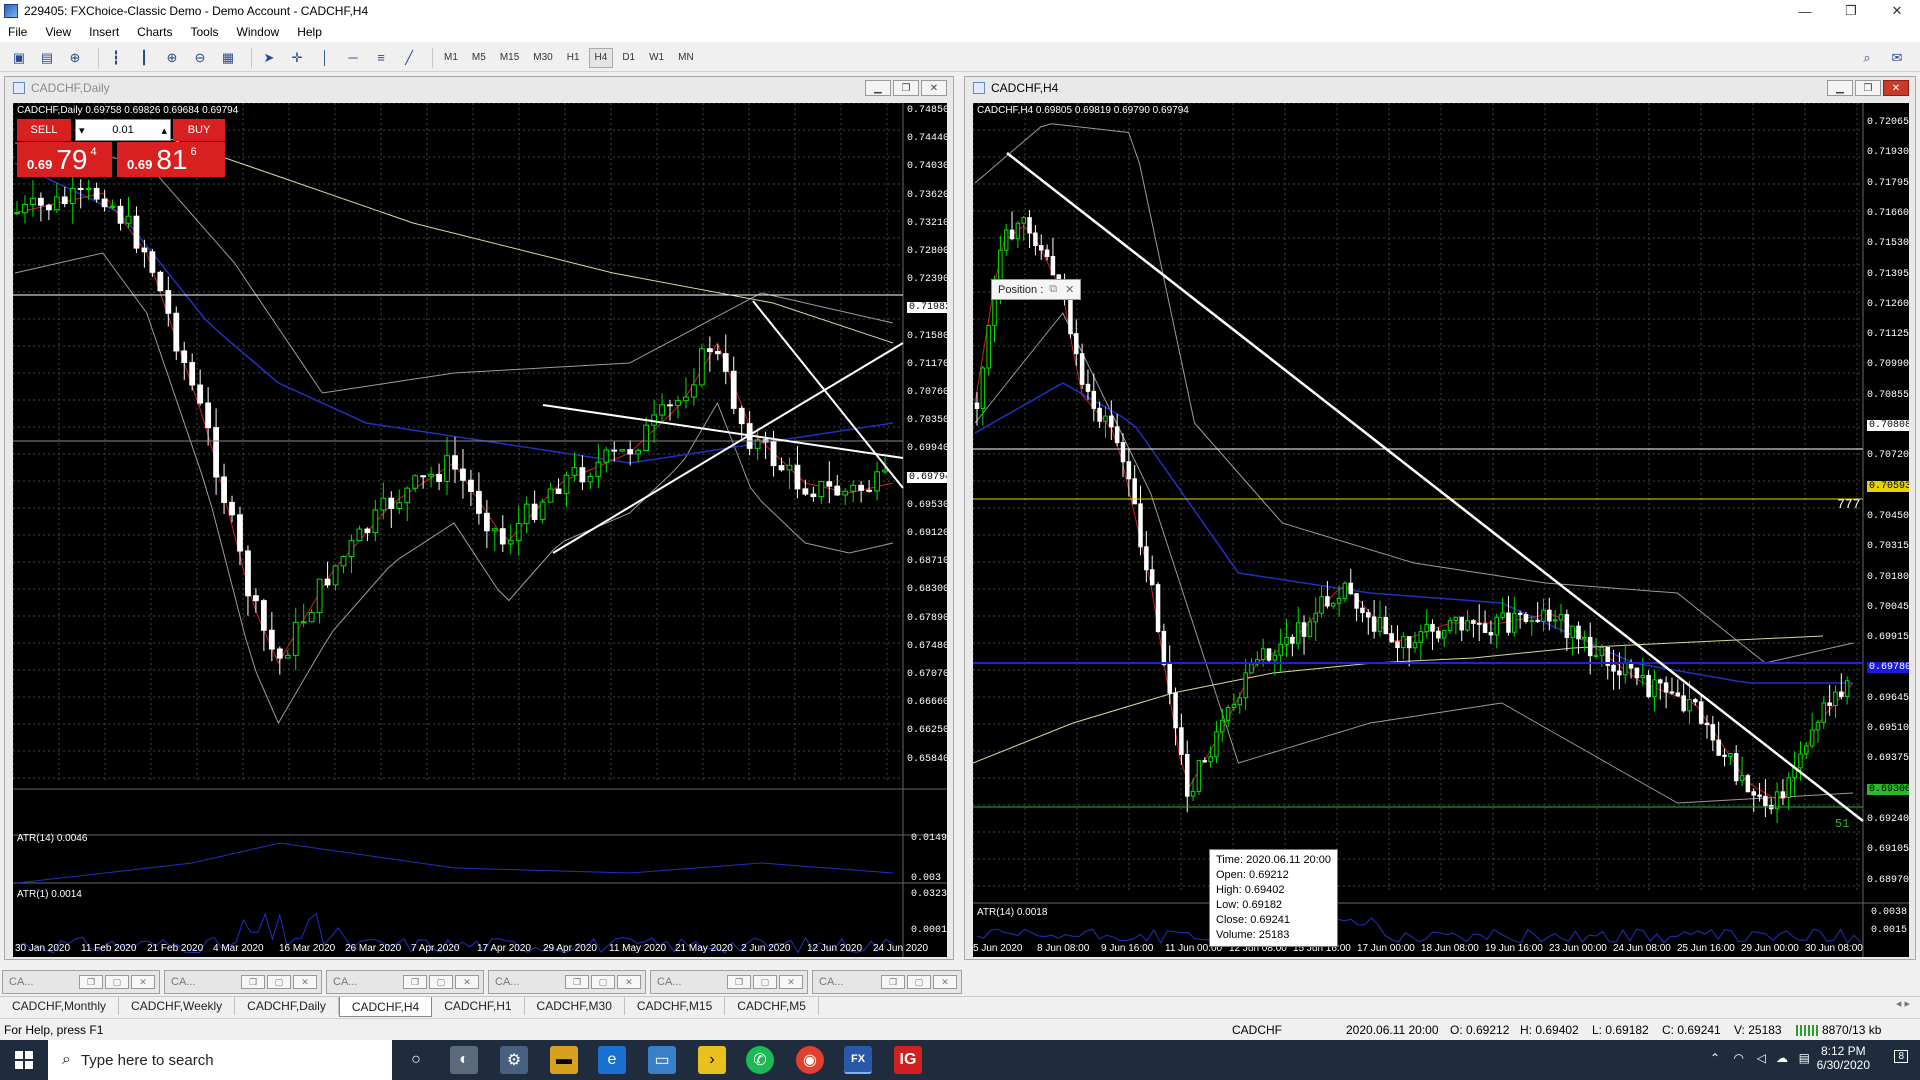 The height and width of the screenshot is (1080, 1920). Describe the element at coordinates (309, 32) in the screenshot. I see `menu-help: Help` at that location.